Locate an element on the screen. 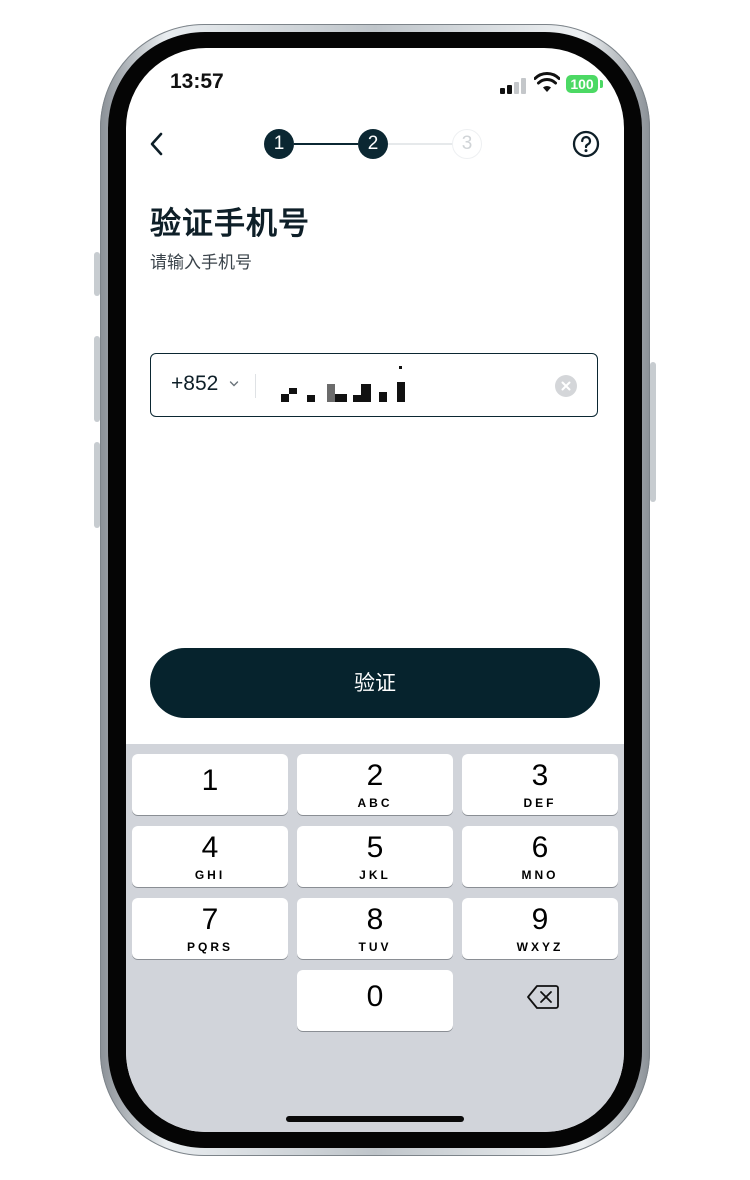  page-title: 验证手机号 is located at coordinates (230, 224).